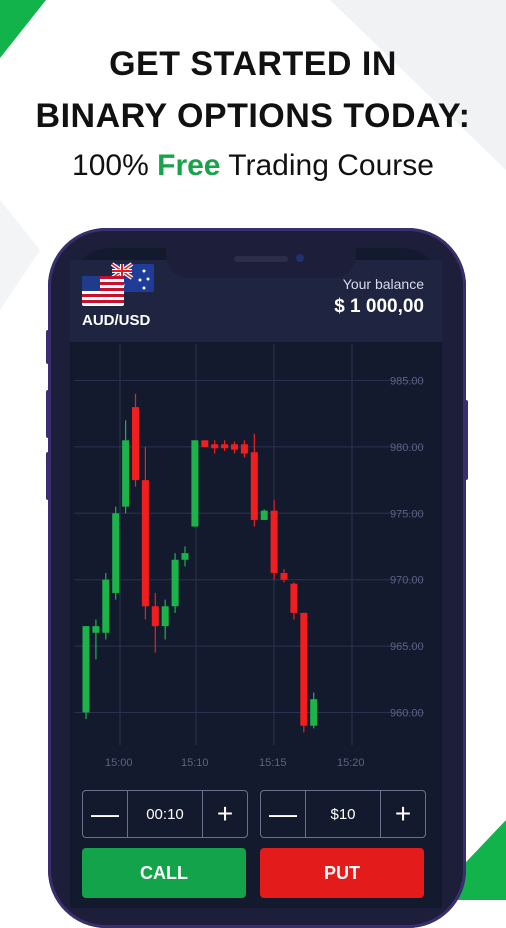 This screenshot has height=928, width=506. Describe the element at coordinates (379, 306) in the screenshot. I see `balance-value: $ 1 000,00` at that location.